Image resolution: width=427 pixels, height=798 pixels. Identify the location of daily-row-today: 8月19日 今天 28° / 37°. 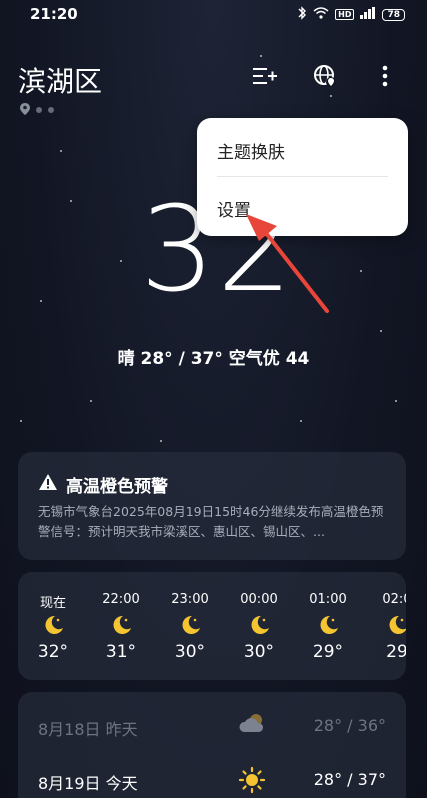
(212, 779).